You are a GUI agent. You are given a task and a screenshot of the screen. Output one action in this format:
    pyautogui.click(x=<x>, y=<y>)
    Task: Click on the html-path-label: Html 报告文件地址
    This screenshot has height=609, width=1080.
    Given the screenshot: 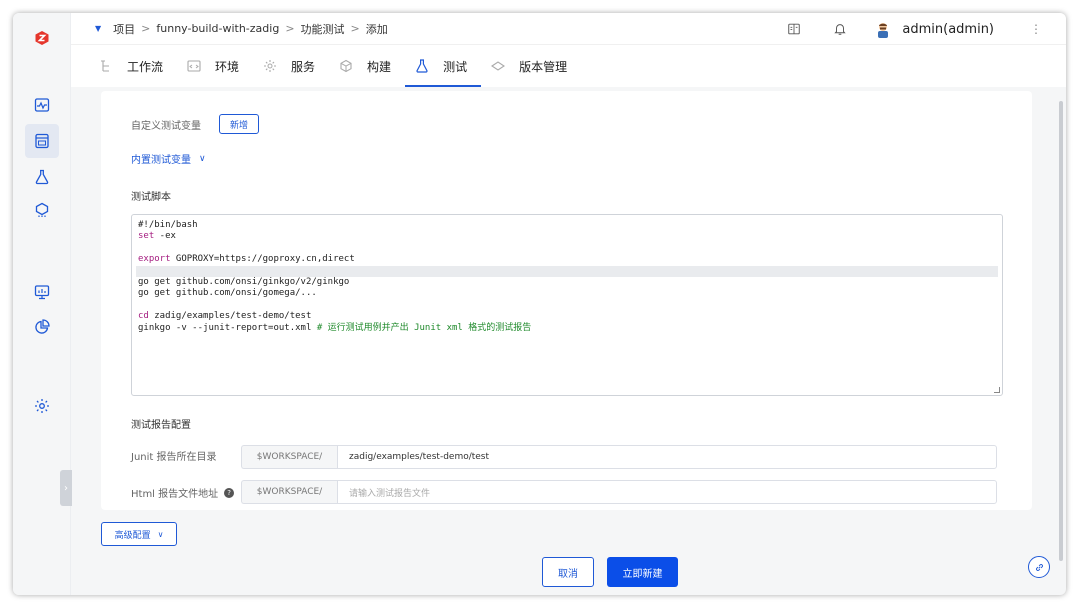 What is the action you would take?
    pyautogui.click(x=175, y=494)
    